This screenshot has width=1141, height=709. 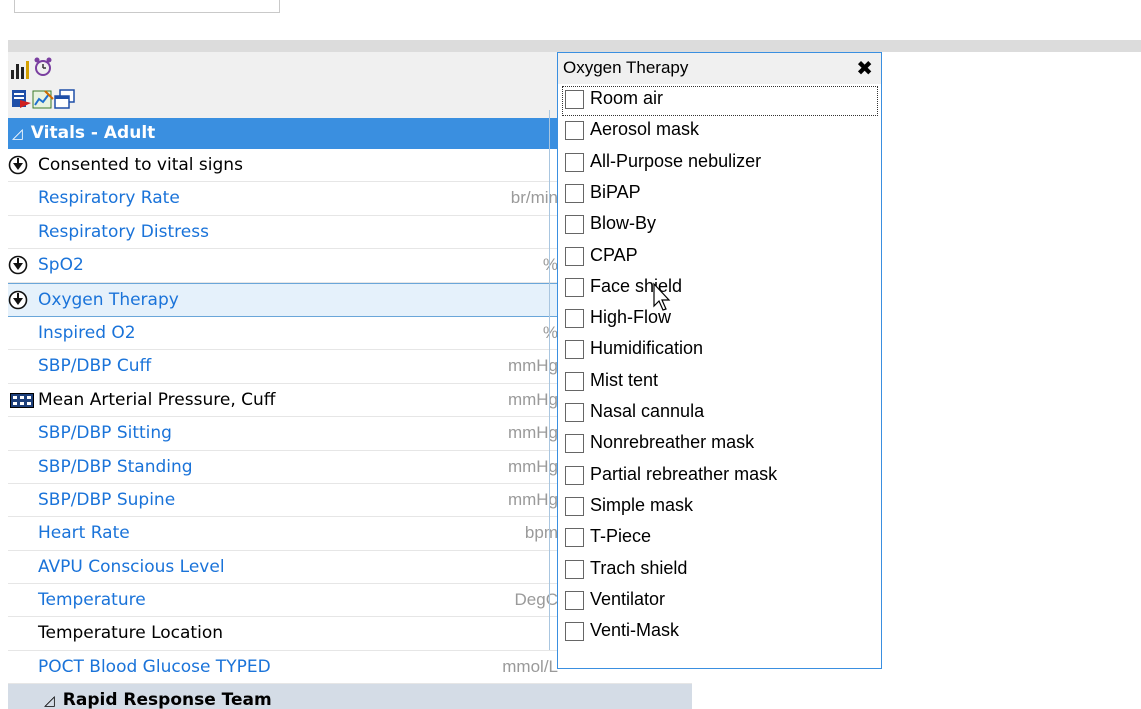 What do you see at coordinates (614, 254) in the screenshot?
I see `option-label: CPAP` at bounding box center [614, 254].